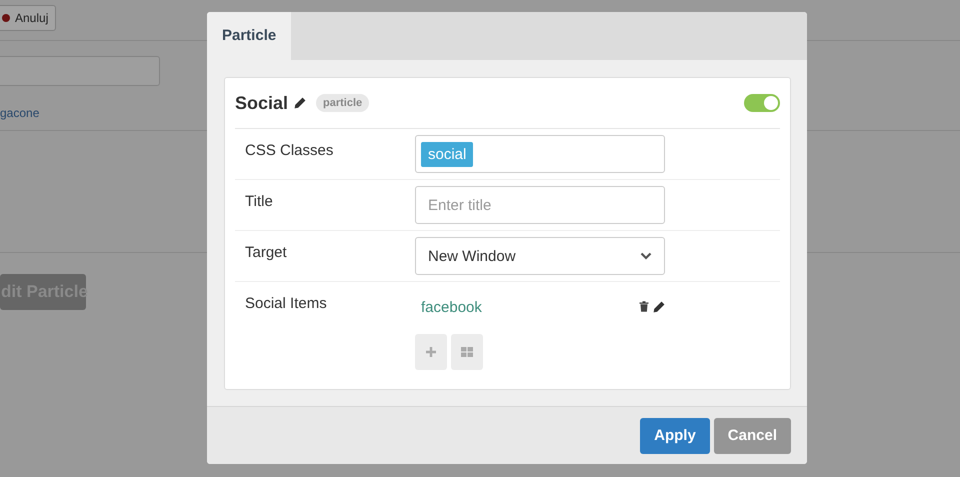 The height and width of the screenshot is (477, 960). I want to click on input-field, so click(80, 71).